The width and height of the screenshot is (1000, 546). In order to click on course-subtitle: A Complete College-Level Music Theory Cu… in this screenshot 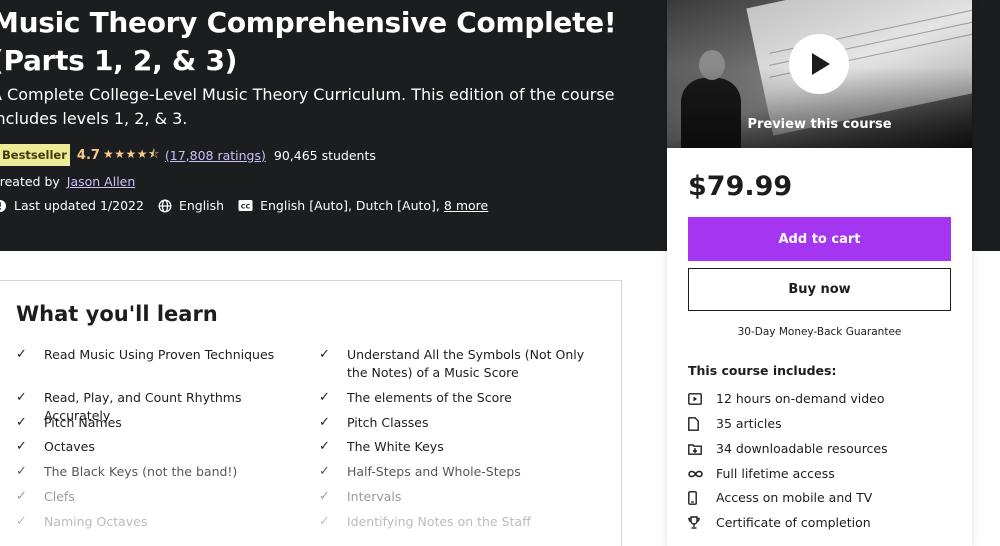, I will do `click(307, 106)`.